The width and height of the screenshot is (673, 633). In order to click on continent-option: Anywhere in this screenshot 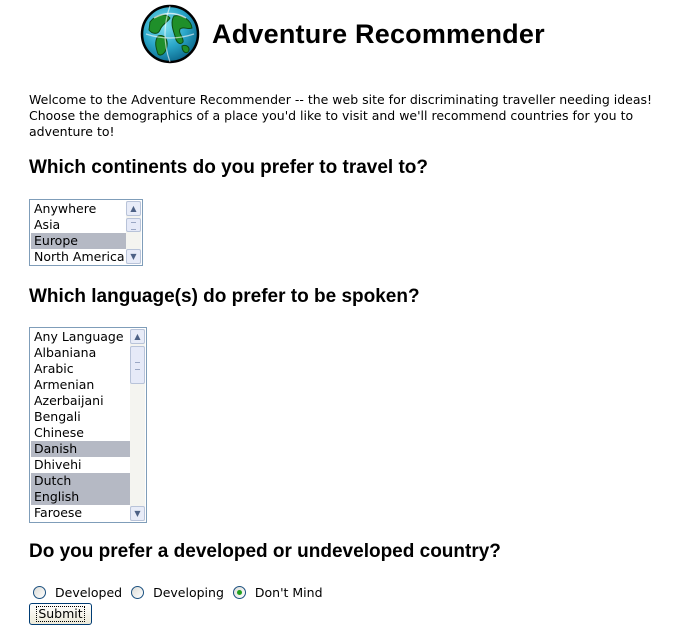, I will do `click(78, 209)`.